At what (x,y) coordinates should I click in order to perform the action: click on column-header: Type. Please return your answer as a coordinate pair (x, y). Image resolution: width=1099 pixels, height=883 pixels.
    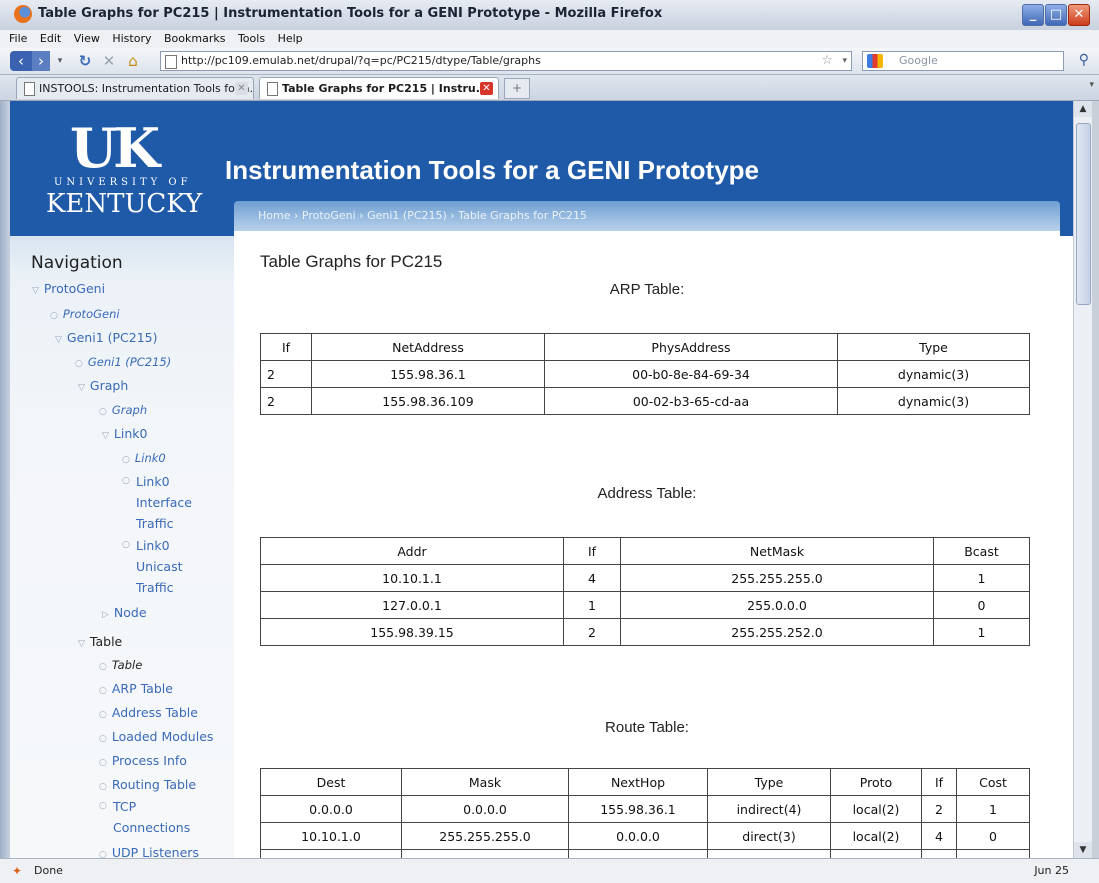
    Looking at the image, I should click on (933, 347).